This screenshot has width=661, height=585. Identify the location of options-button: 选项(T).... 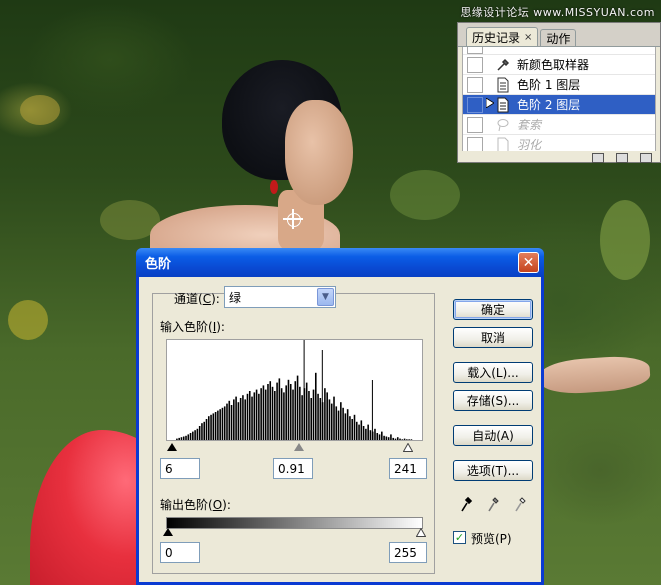
(493, 470).